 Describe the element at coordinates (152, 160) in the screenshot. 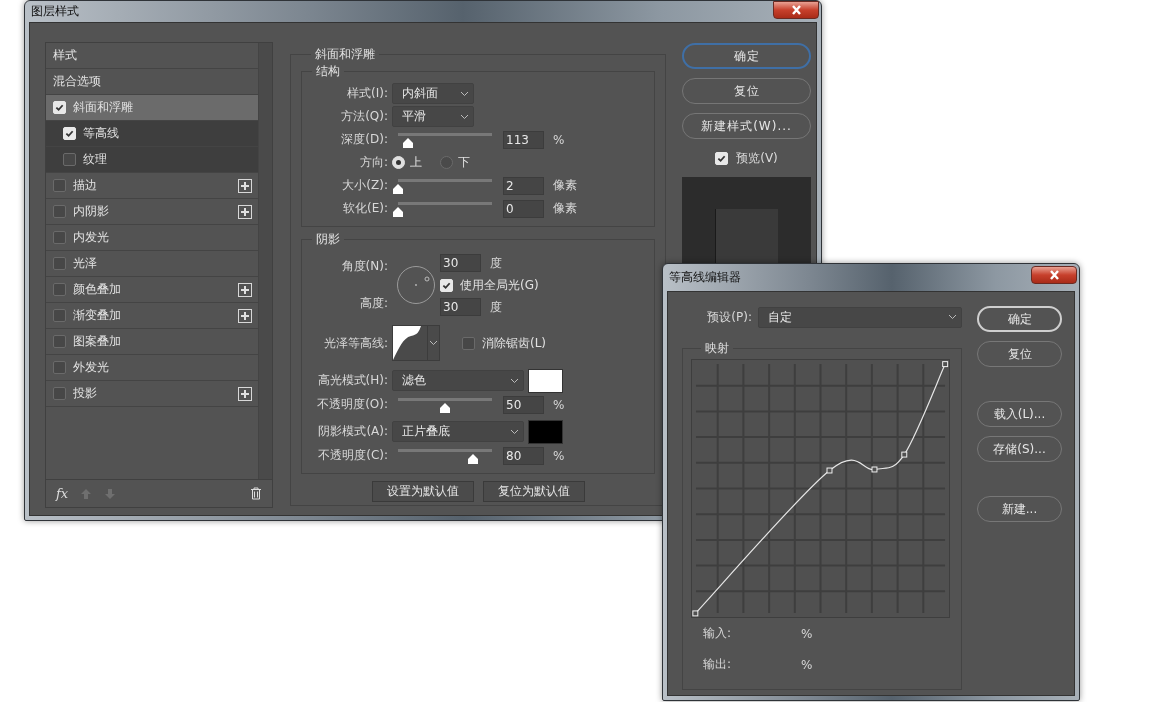

I see `style-list-item: 纹理` at that location.